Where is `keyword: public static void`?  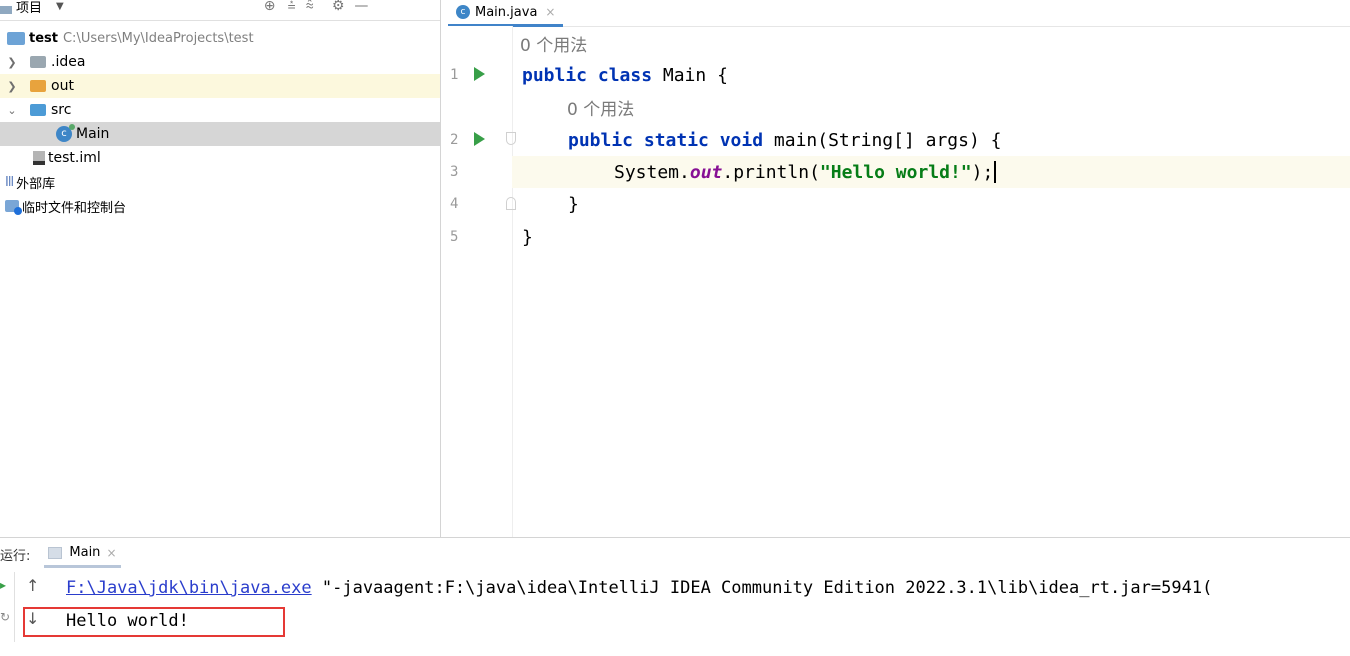
keyword: public static void is located at coordinates (666, 140).